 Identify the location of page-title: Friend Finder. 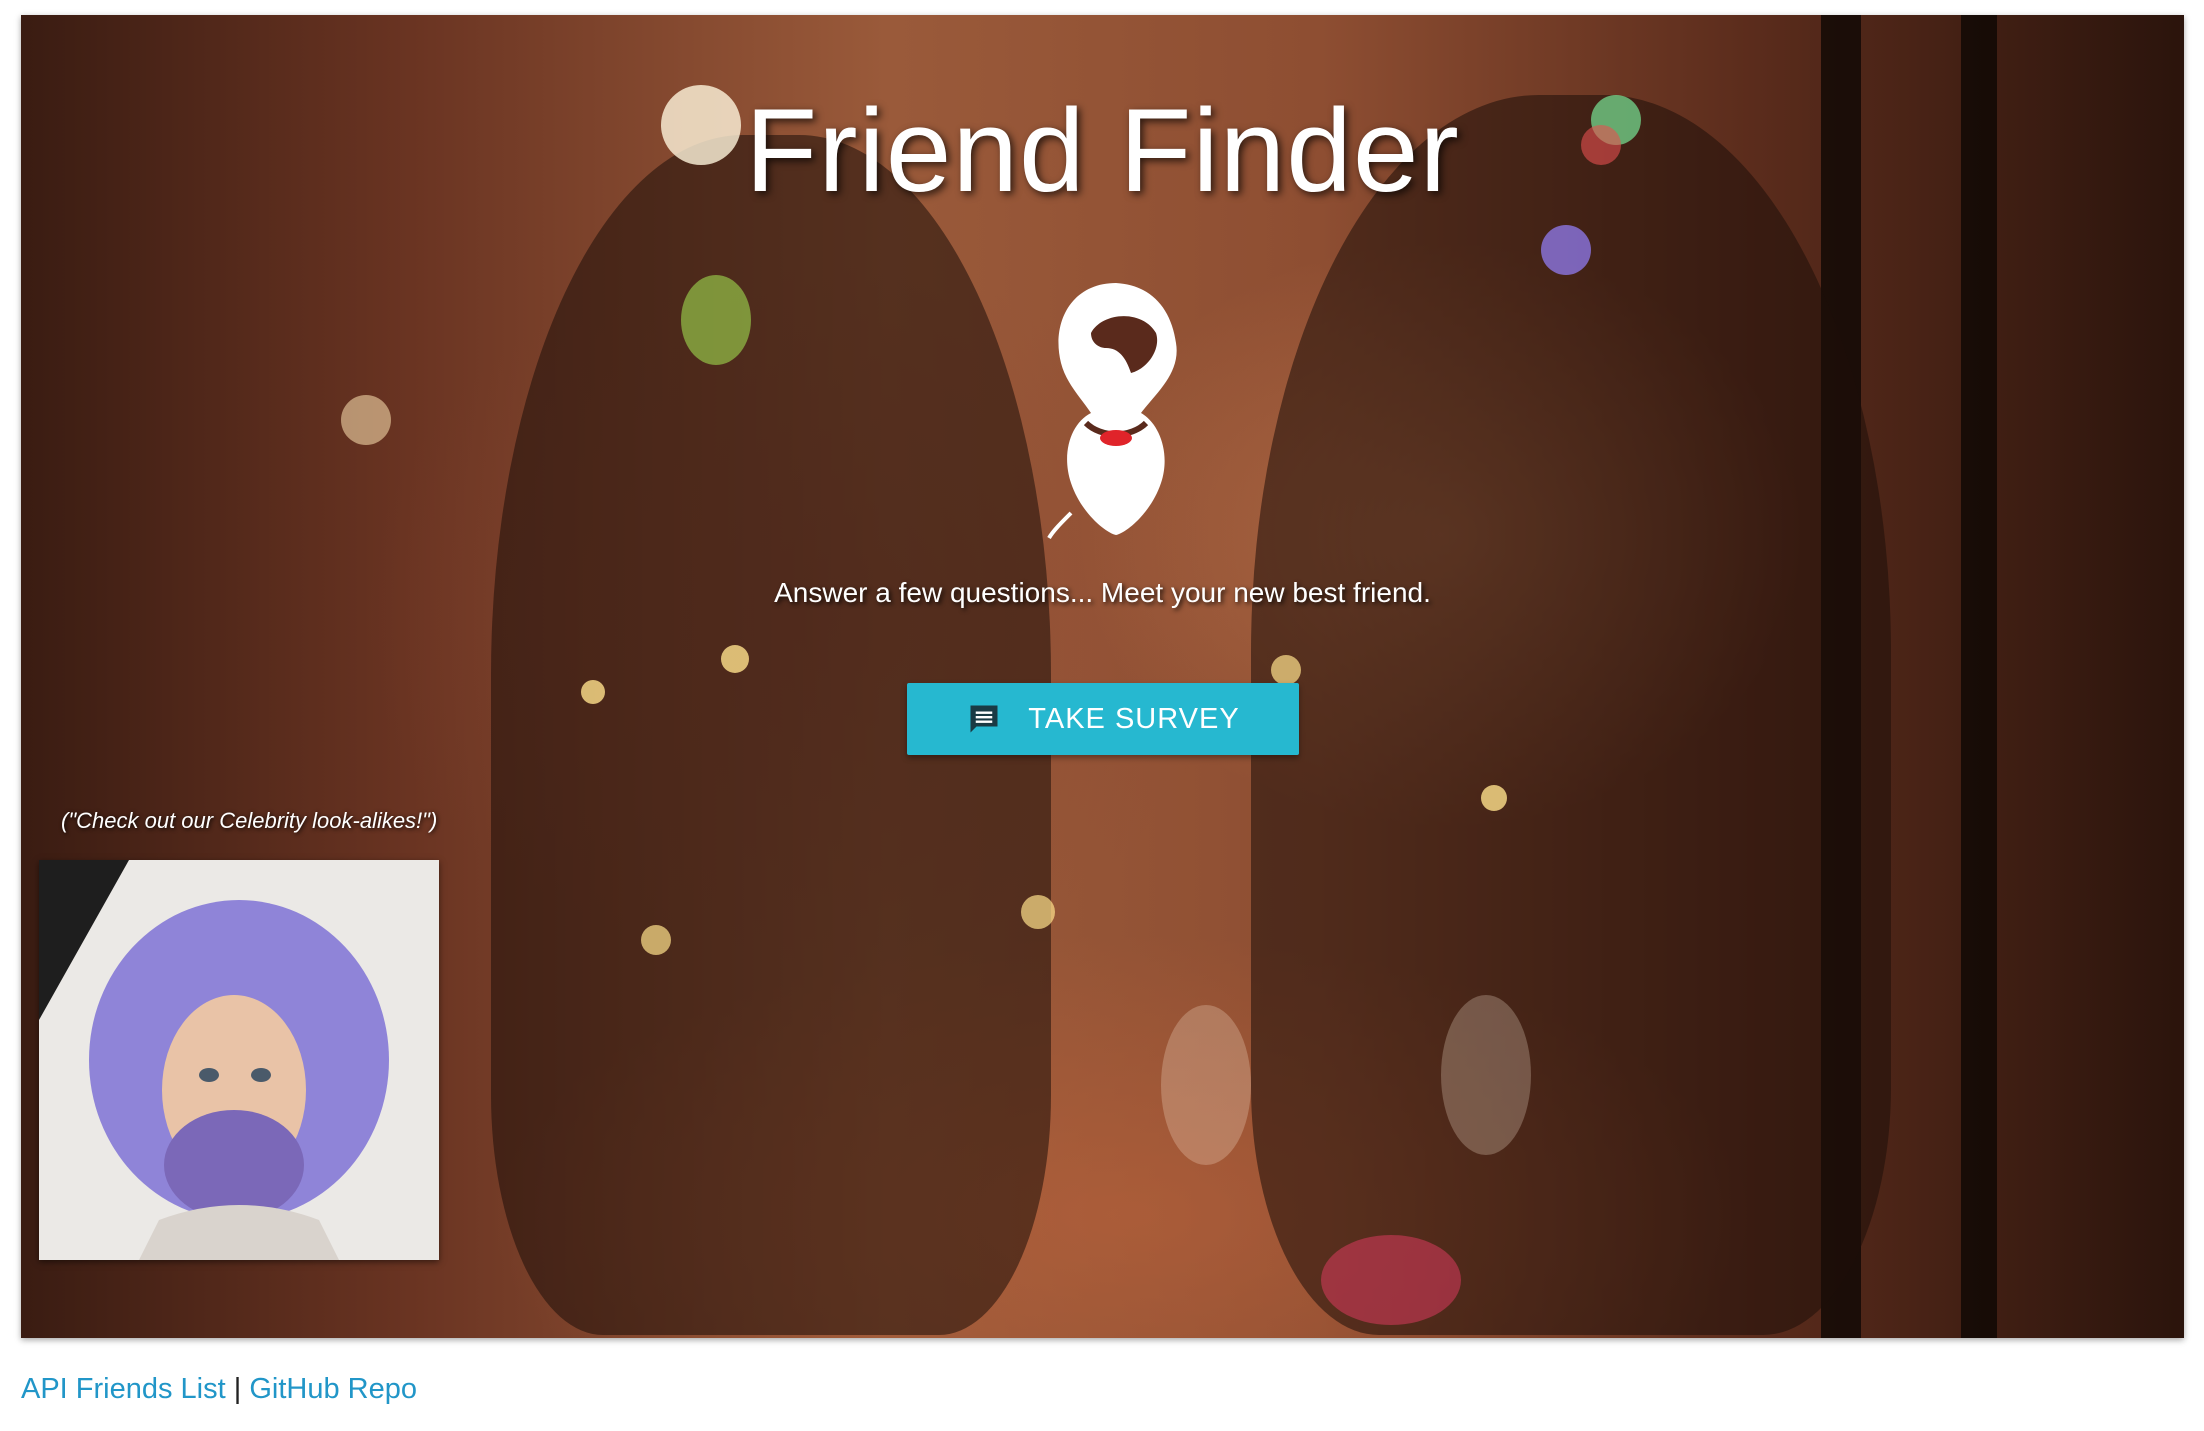
(1102, 151).